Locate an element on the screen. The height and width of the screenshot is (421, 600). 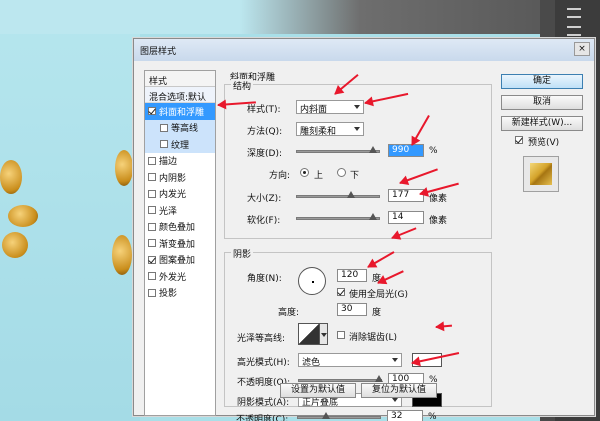
close-button: × is located at coordinates (582, 49).